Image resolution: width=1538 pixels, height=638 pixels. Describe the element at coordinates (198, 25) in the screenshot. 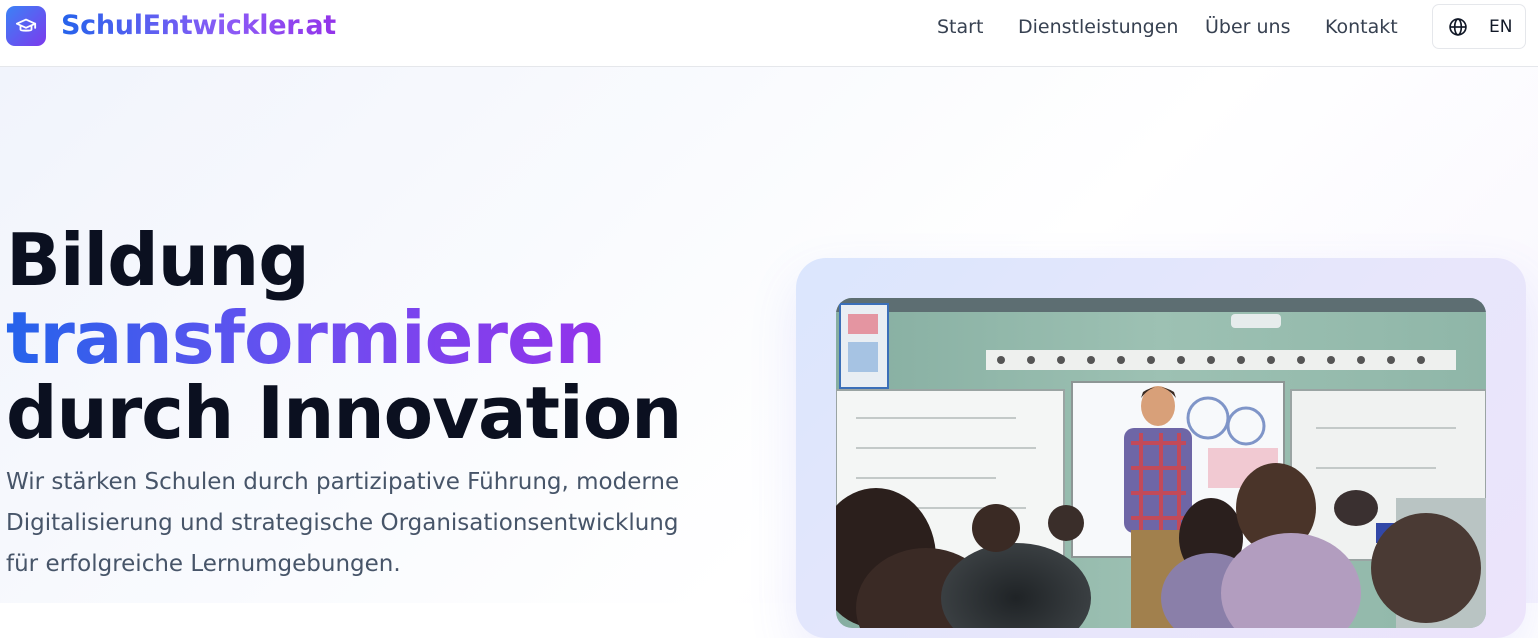

I see `brand-name: SchulEntwickler.at` at that location.